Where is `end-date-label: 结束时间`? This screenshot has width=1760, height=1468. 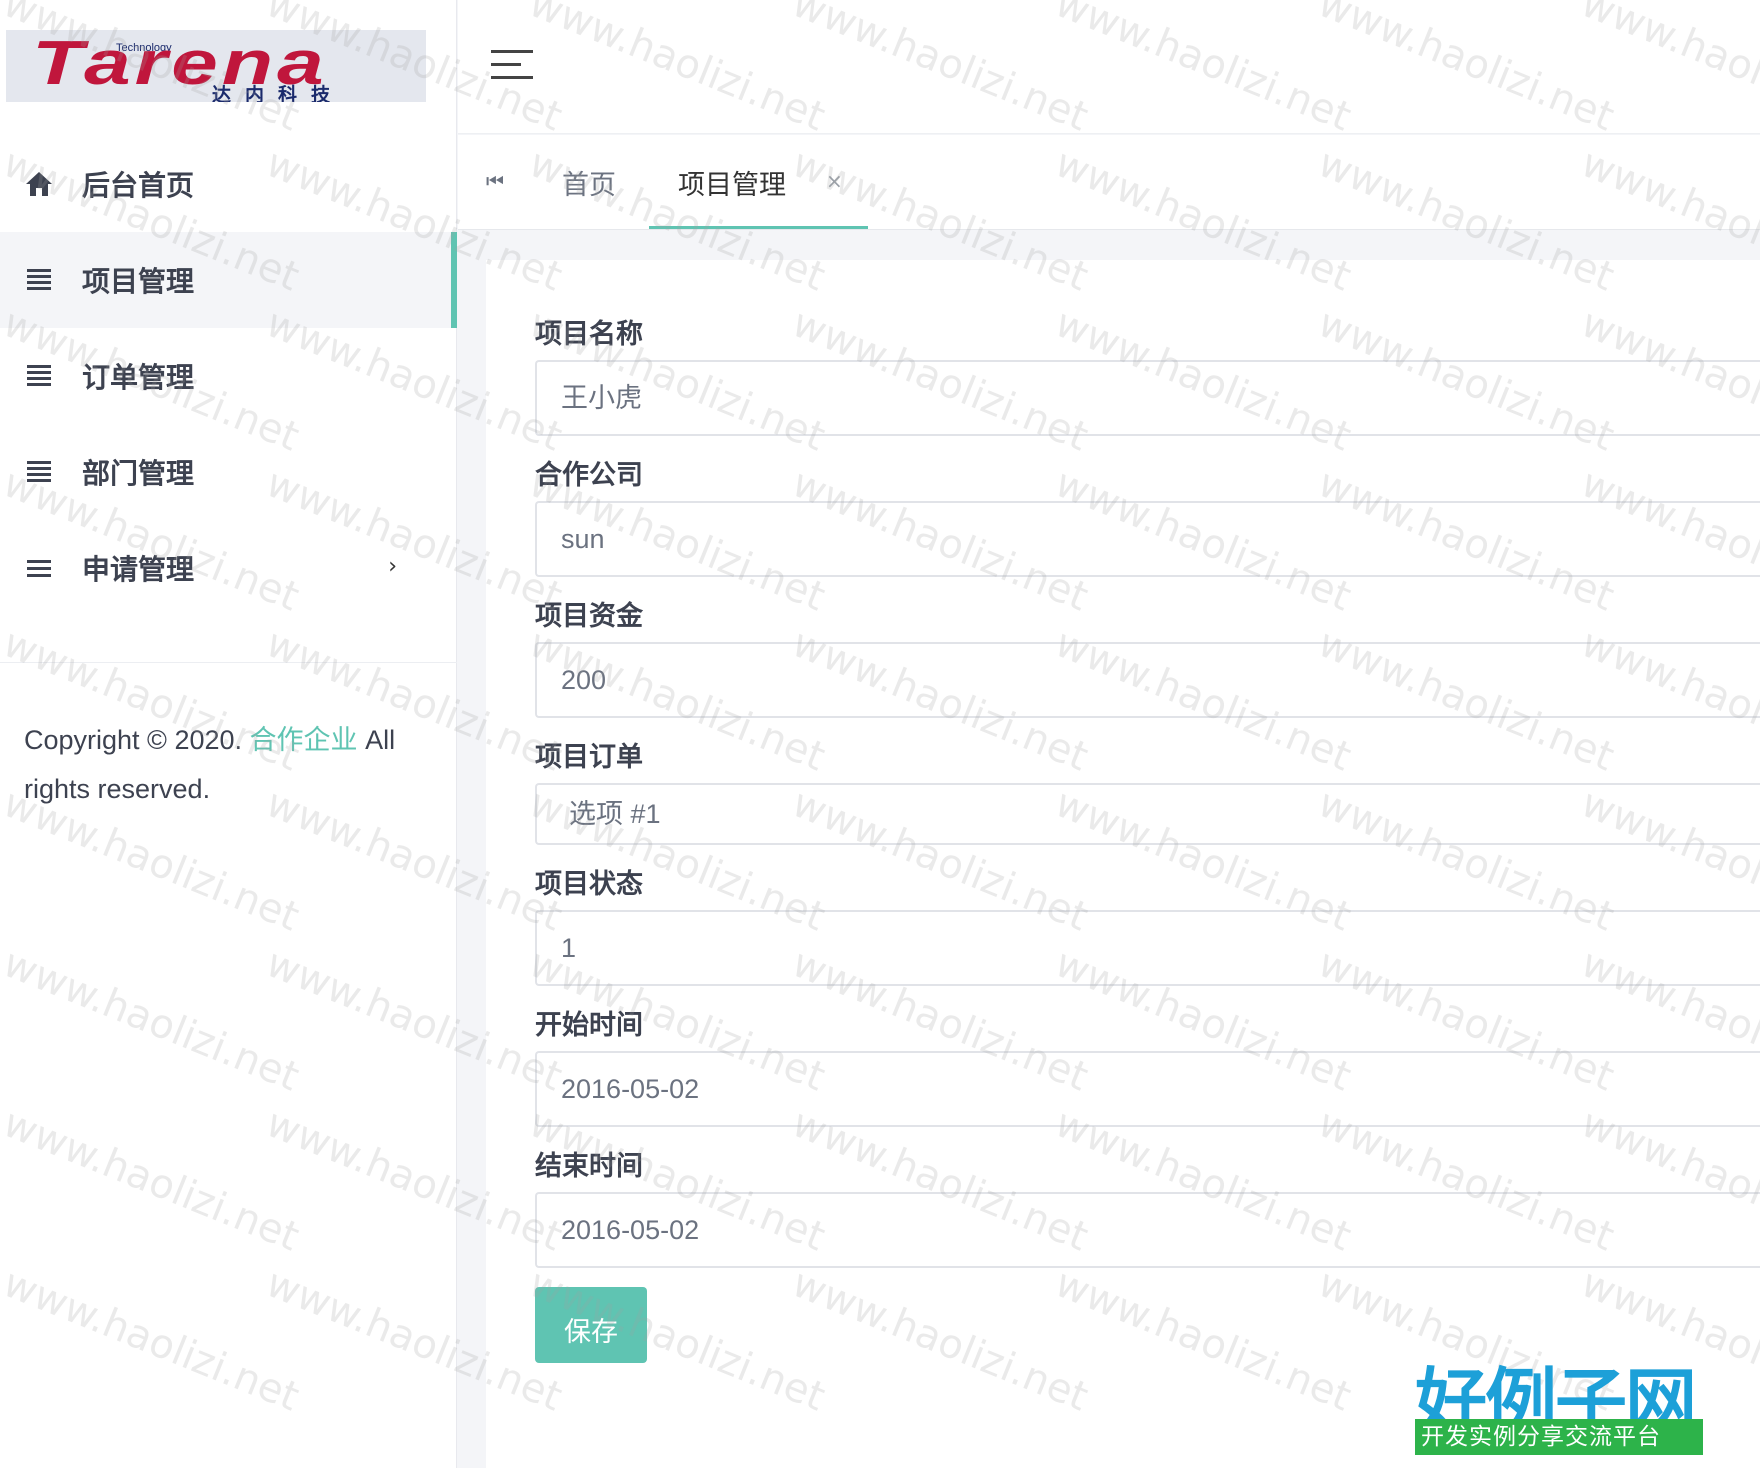 end-date-label: 结束时间 is located at coordinates (589, 1166).